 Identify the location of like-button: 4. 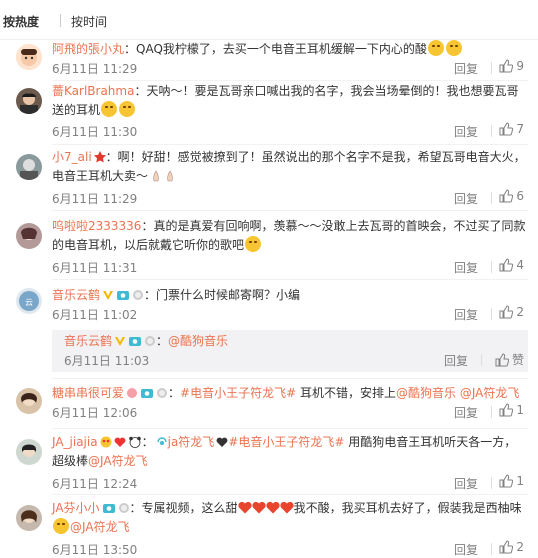
(511, 265).